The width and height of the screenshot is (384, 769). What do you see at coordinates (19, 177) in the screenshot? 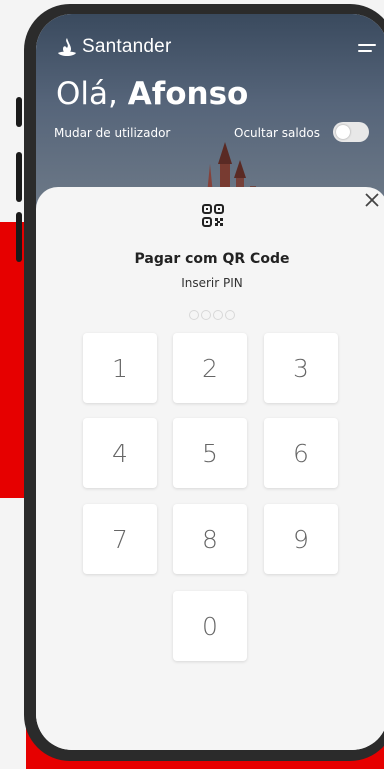
I see `phone-volume-up-button` at bounding box center [19, 177].